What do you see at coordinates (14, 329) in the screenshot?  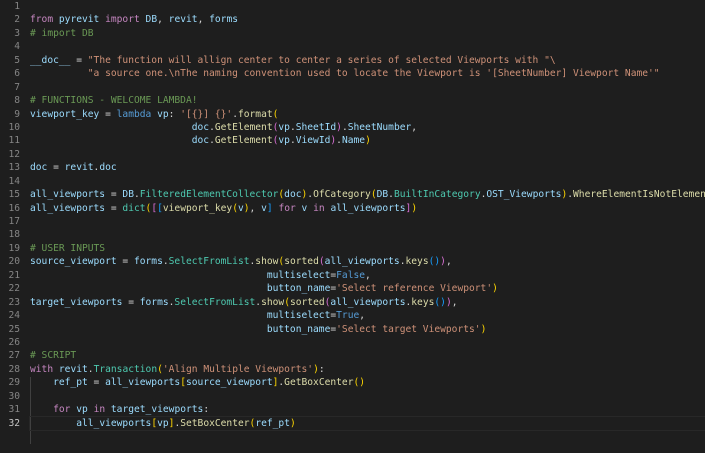 I see `line-number: 25` at bounding box center [14, 329].